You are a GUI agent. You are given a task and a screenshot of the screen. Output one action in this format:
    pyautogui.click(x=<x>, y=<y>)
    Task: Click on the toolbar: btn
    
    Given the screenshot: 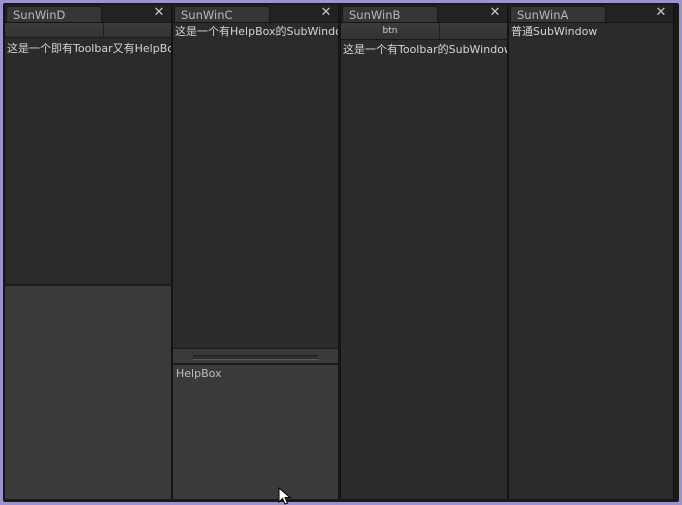 What is the action you would take?
    pyautogui.click(x=424, y=31)
    